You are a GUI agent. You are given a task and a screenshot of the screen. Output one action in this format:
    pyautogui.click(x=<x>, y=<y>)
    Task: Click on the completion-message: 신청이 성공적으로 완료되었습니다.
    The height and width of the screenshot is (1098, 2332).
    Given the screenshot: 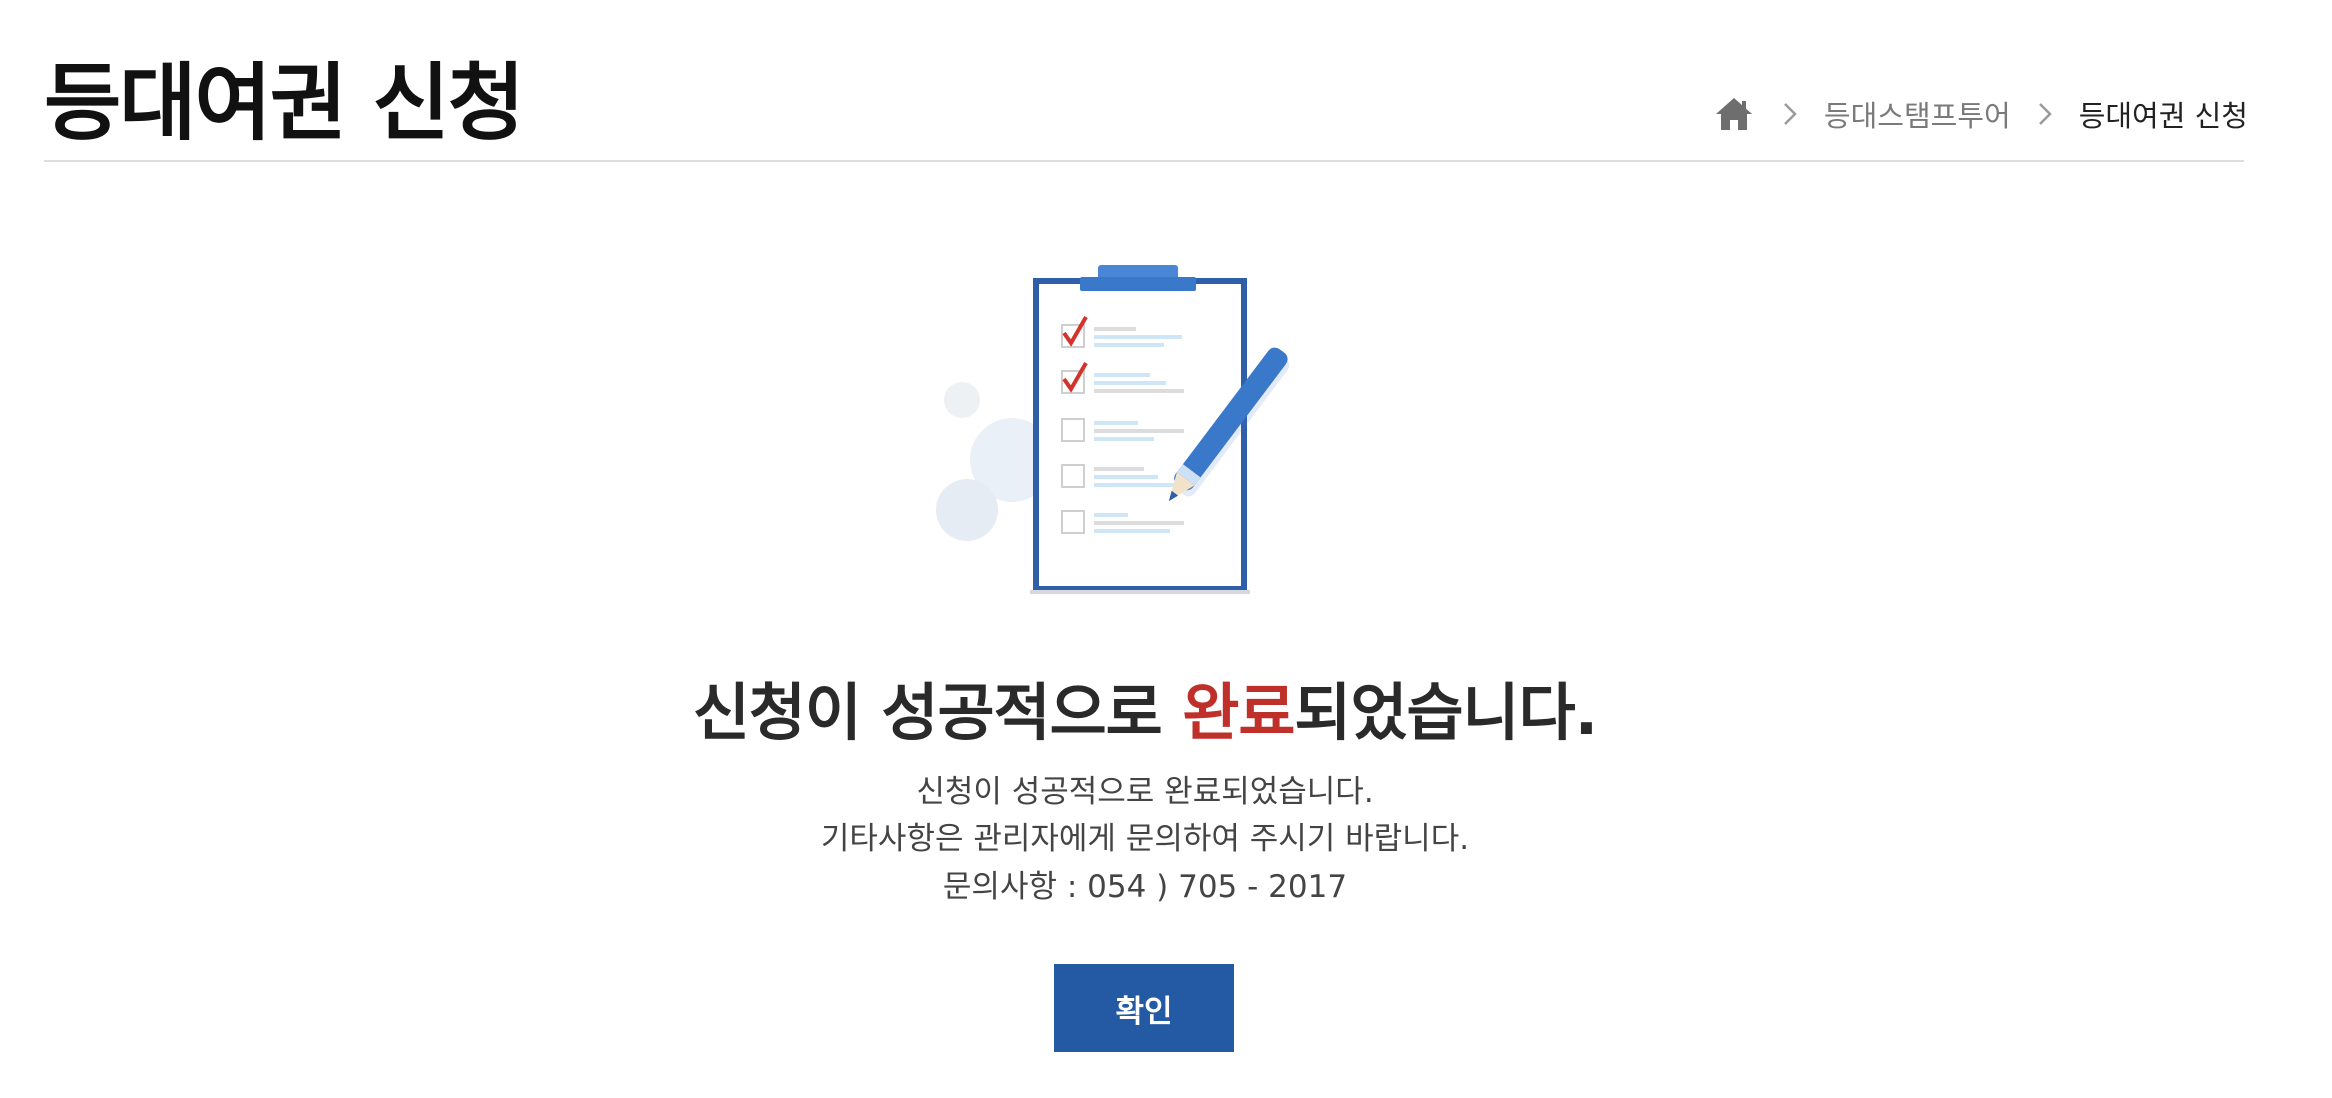 What is the action you would take?
    pyautogui.click(x=1145, y=707)
    